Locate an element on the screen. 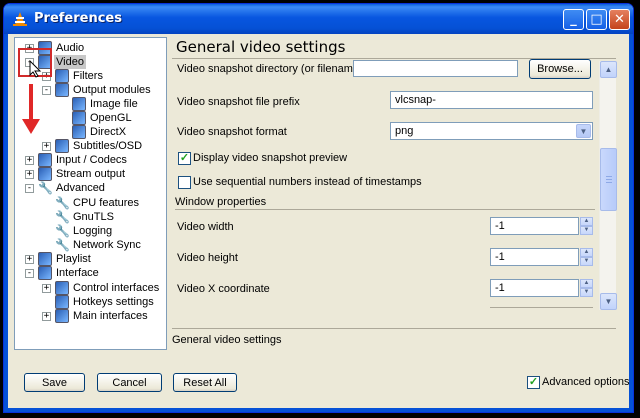  tree-item-image-file: Image file is located at coordinates (90, 104).